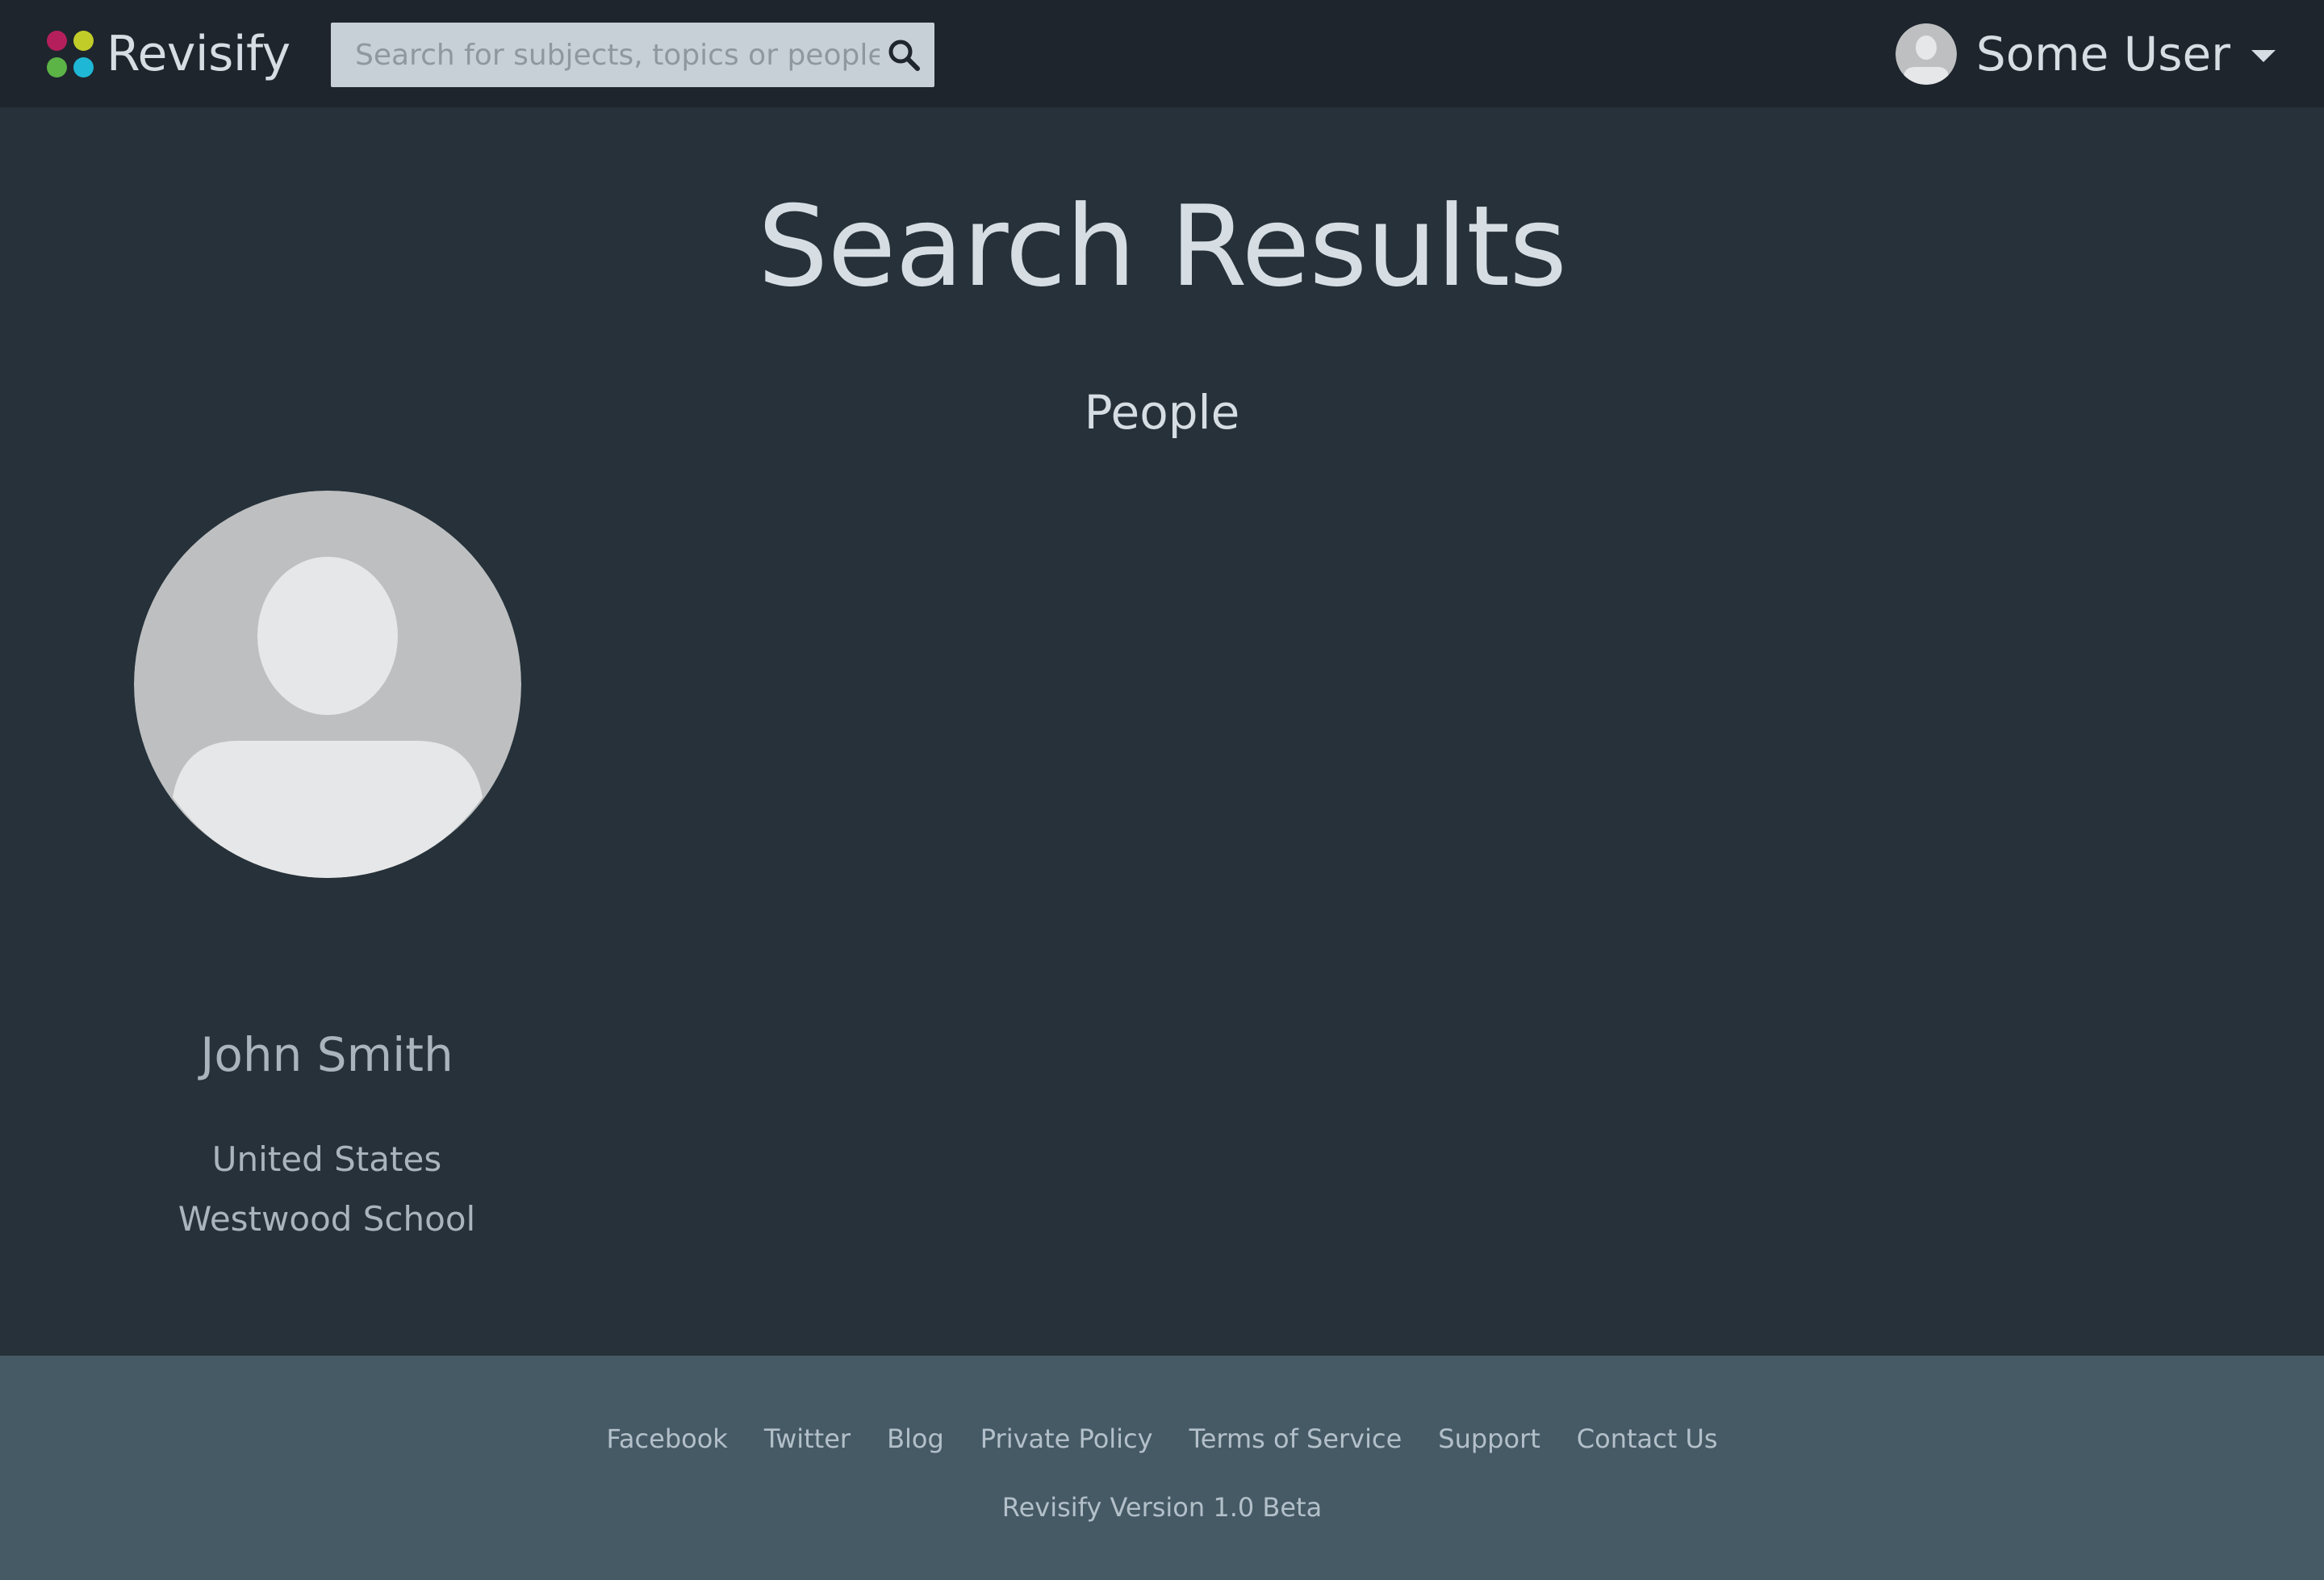 Image resolution: width=2324 pixels, height=1580 pixels. I want to click on search-input, so click(605, 55).